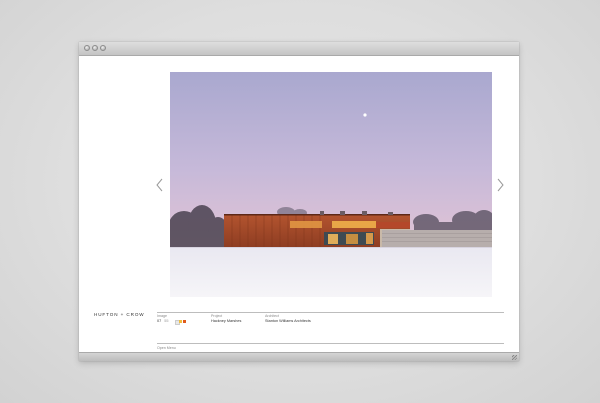  Describe the element at coordinates (288, 321) in the screenshot. I see `architect-value: Stanton Williams Architects` at that location.